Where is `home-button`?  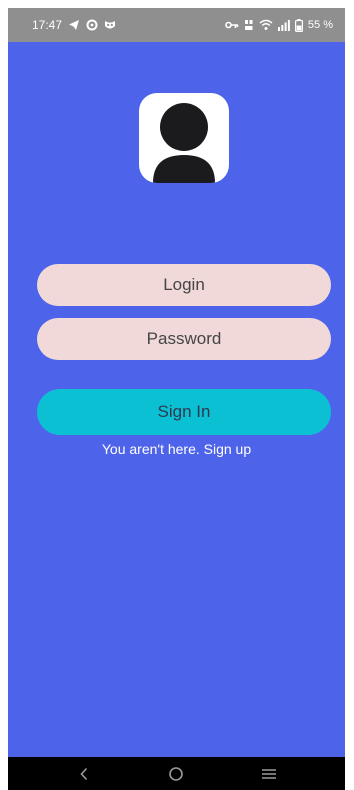 home-button is located at coordinates (176, 773).